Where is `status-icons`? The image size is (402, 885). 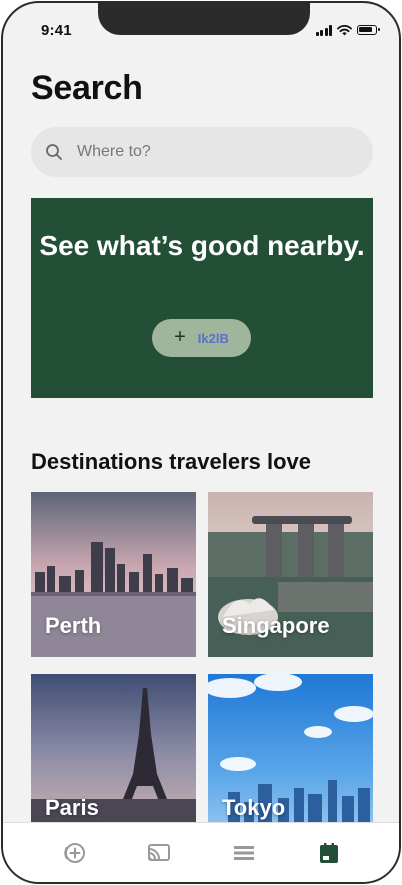 status-icons is located at coordinates (347, 30).